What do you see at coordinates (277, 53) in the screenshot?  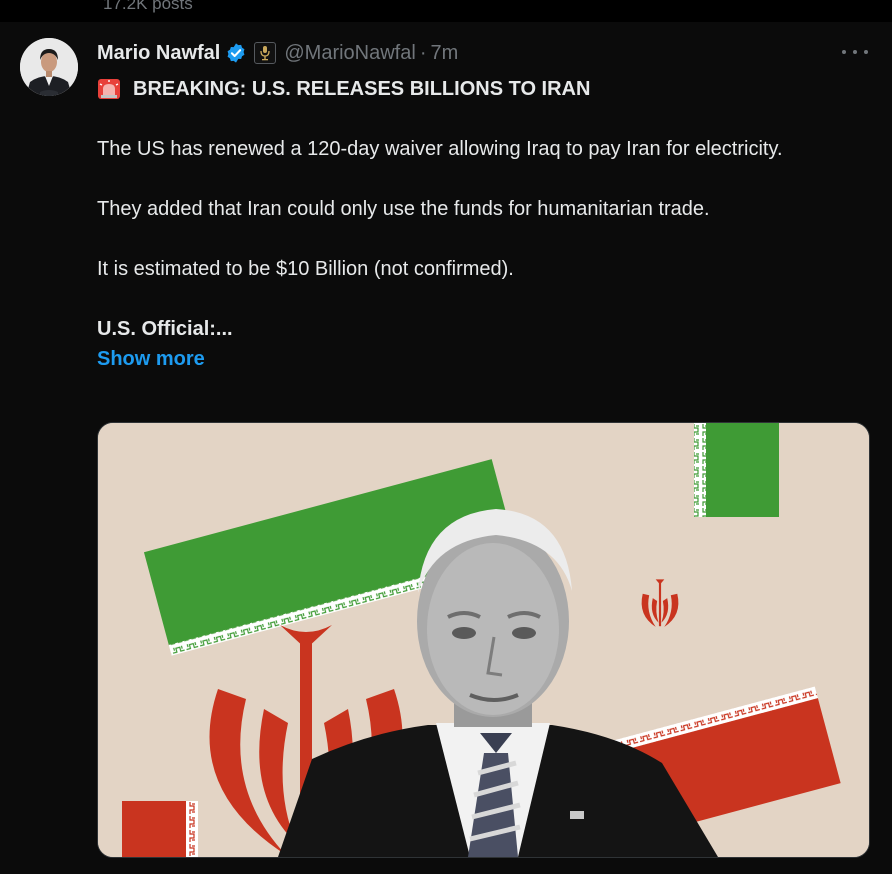 I see `tweet-header: Mario Nawfal @MarioNawfal · 7m` at bounding box center [277, 53].